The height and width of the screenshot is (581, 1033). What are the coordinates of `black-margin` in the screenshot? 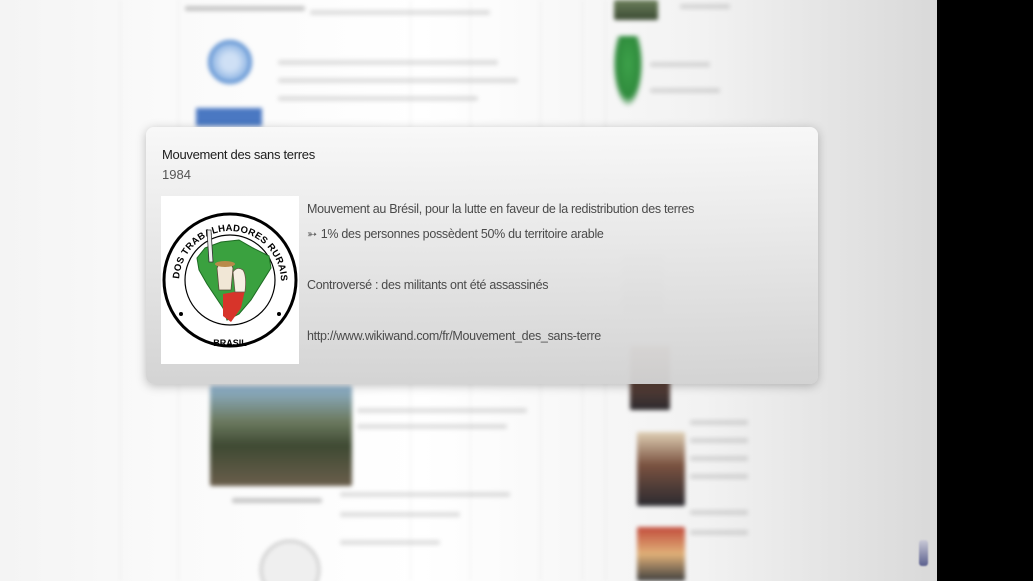 It's located at (985, 290).